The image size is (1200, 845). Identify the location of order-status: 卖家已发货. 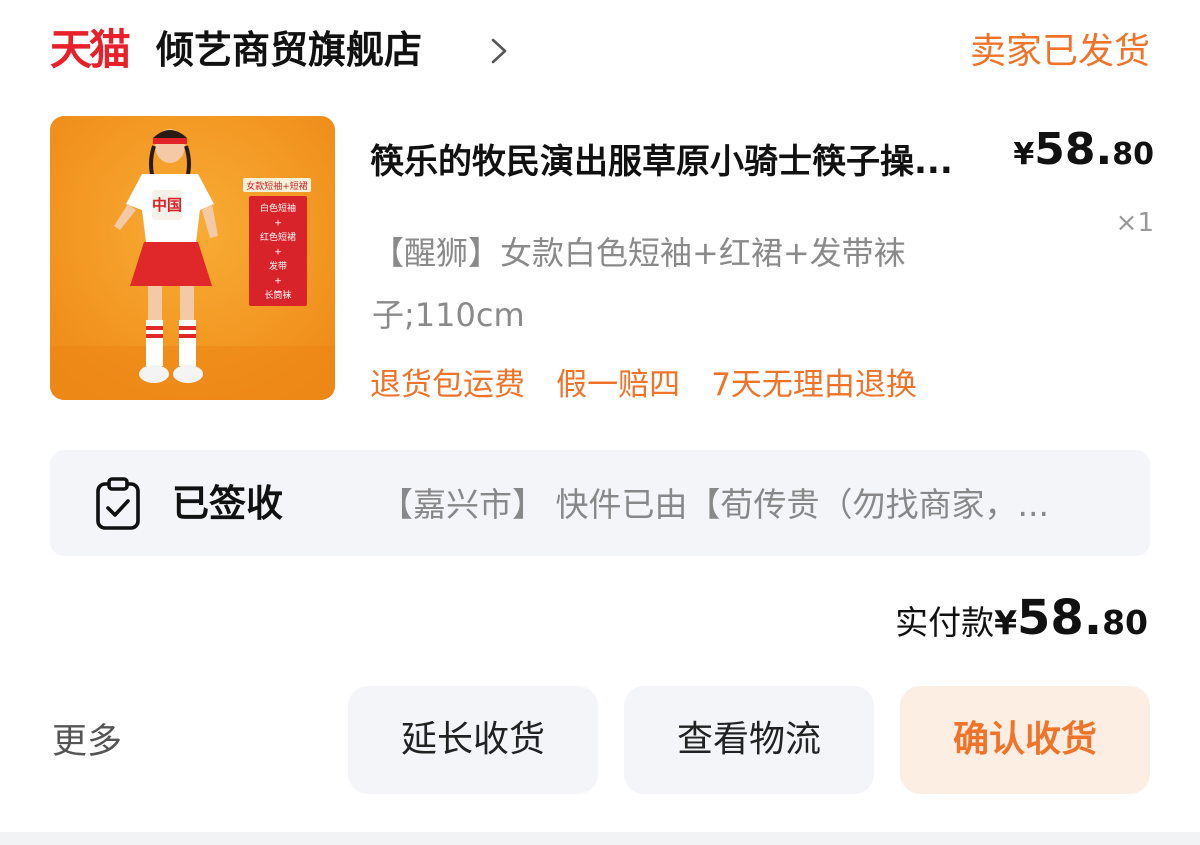
(1059, 51).